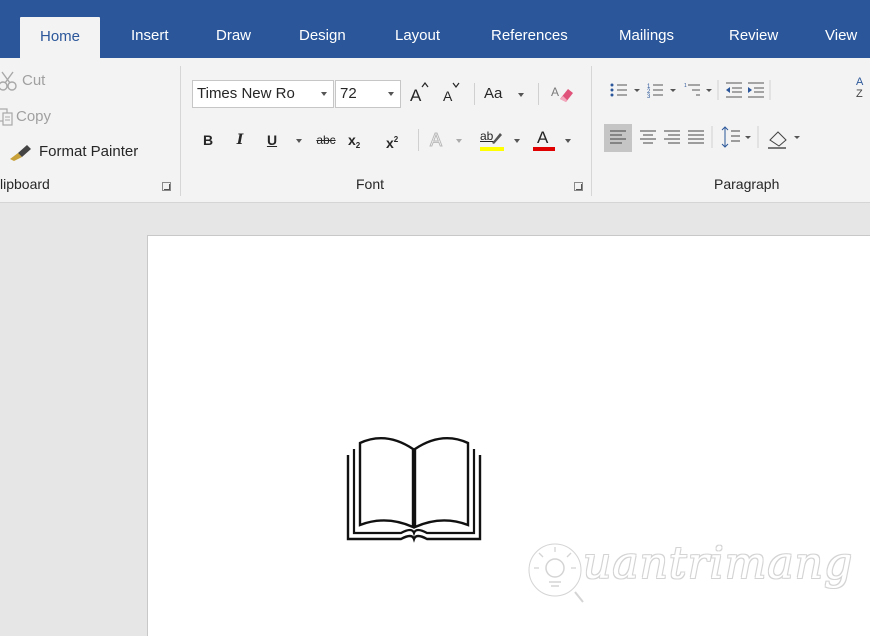 The height and width of the screenshot is (636, 870). What do you see at coordinates (554, 138) in the screenshot?
I see `font-color-button: A` at bounding box center [554, 138].